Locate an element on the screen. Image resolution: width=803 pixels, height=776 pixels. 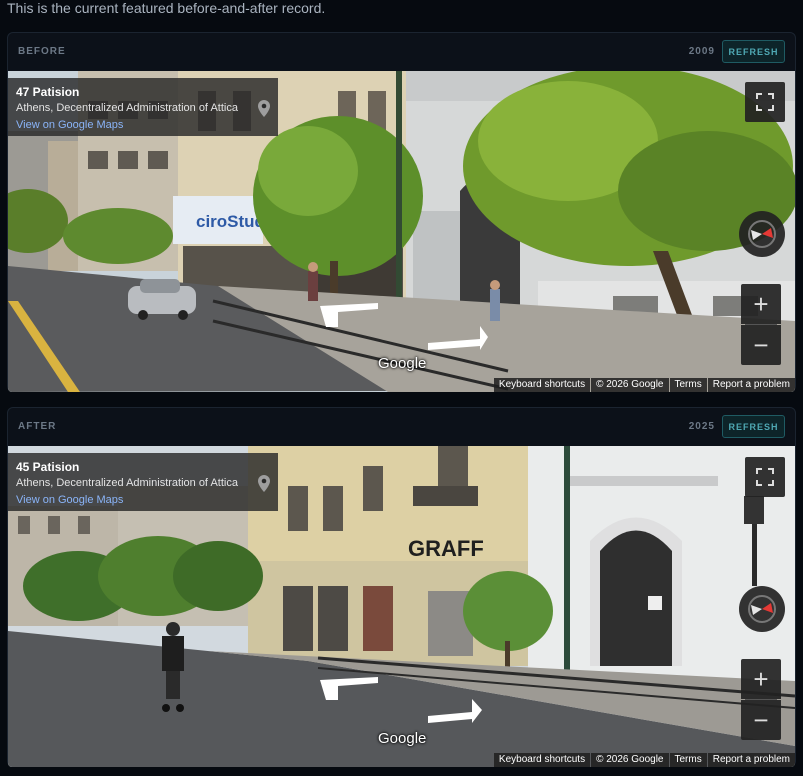
before-card-header: BEFORE 2009 REFRESH is located at coordinates (401, 52).